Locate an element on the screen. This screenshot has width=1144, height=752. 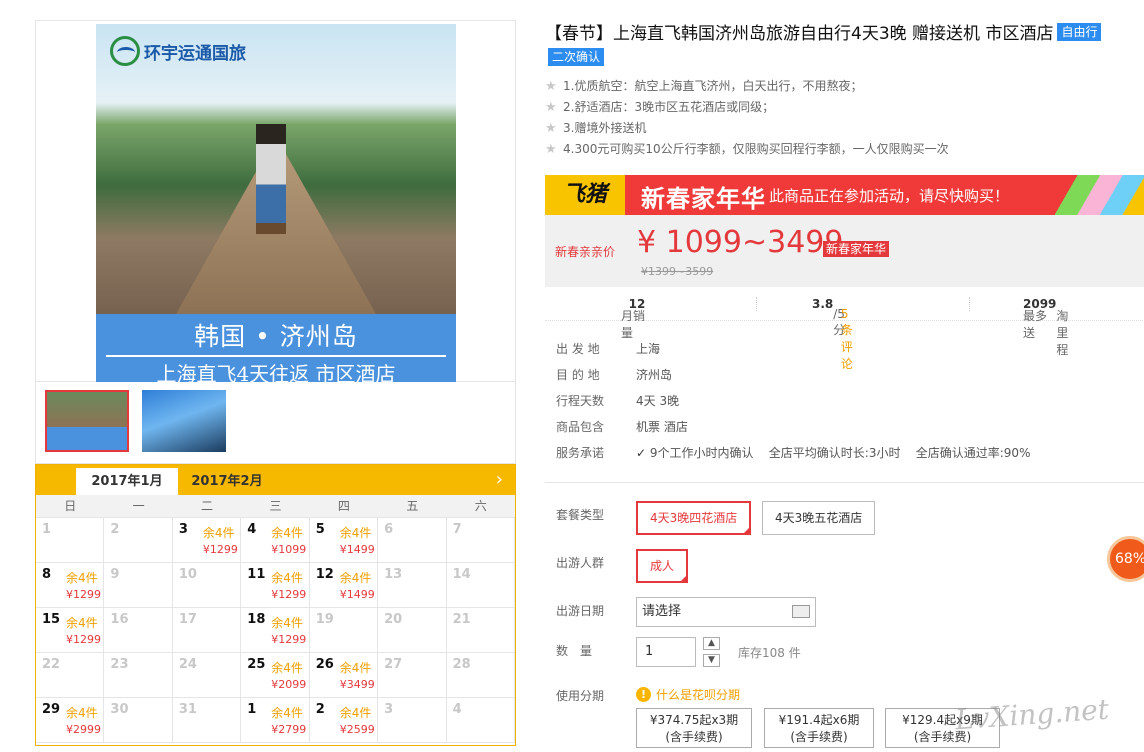
product-title: 【春节】上海直飞韩国济州岛旅游自由行4天3晚 赠接送机 市区酒店 is located at coordinates (799, 34).